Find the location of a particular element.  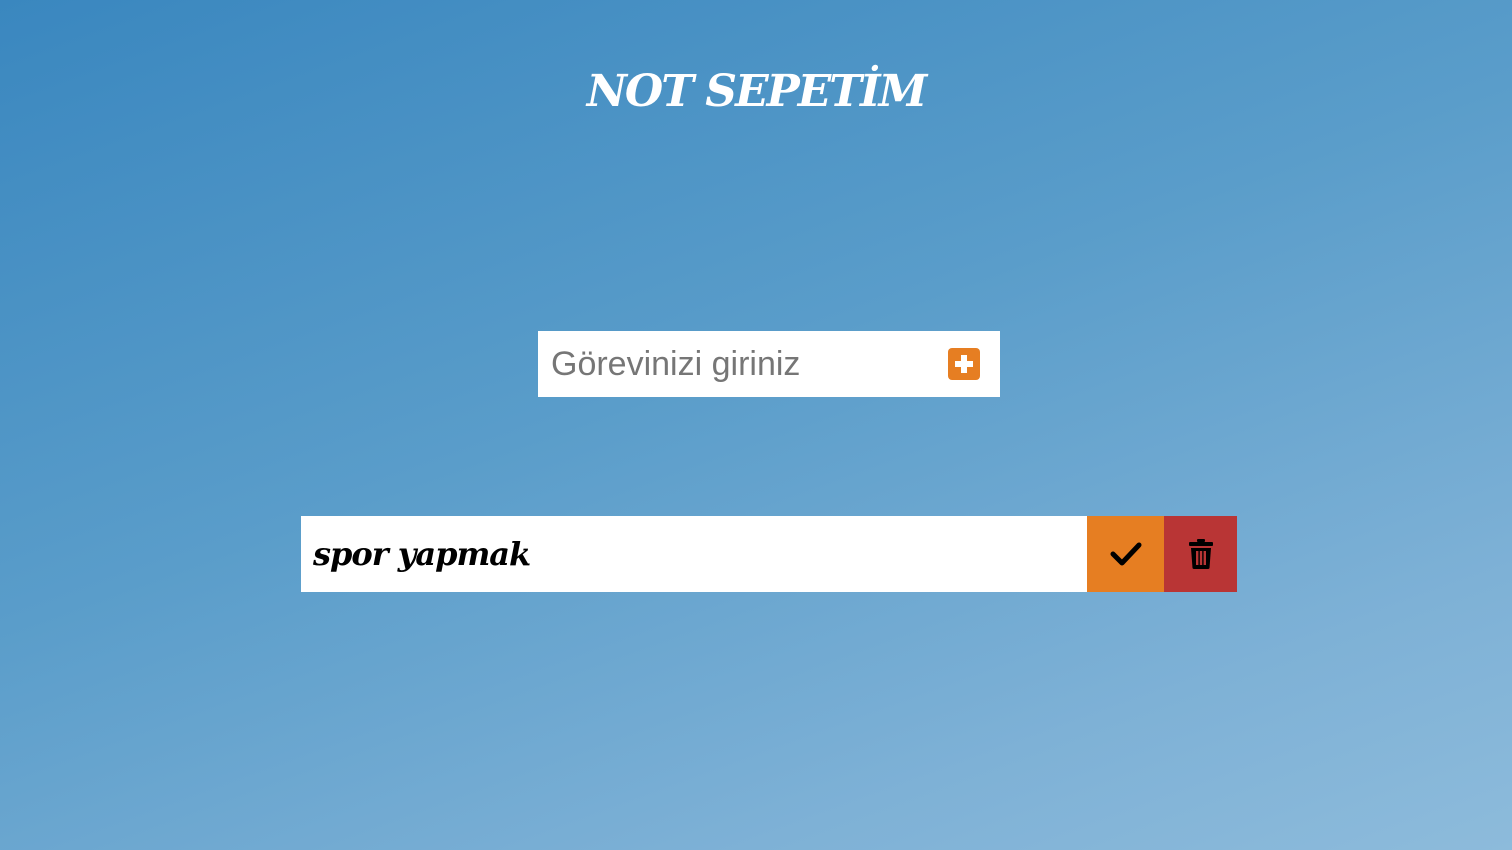

app-title: NOT SEPETİM is located at coordinates (757, 91).